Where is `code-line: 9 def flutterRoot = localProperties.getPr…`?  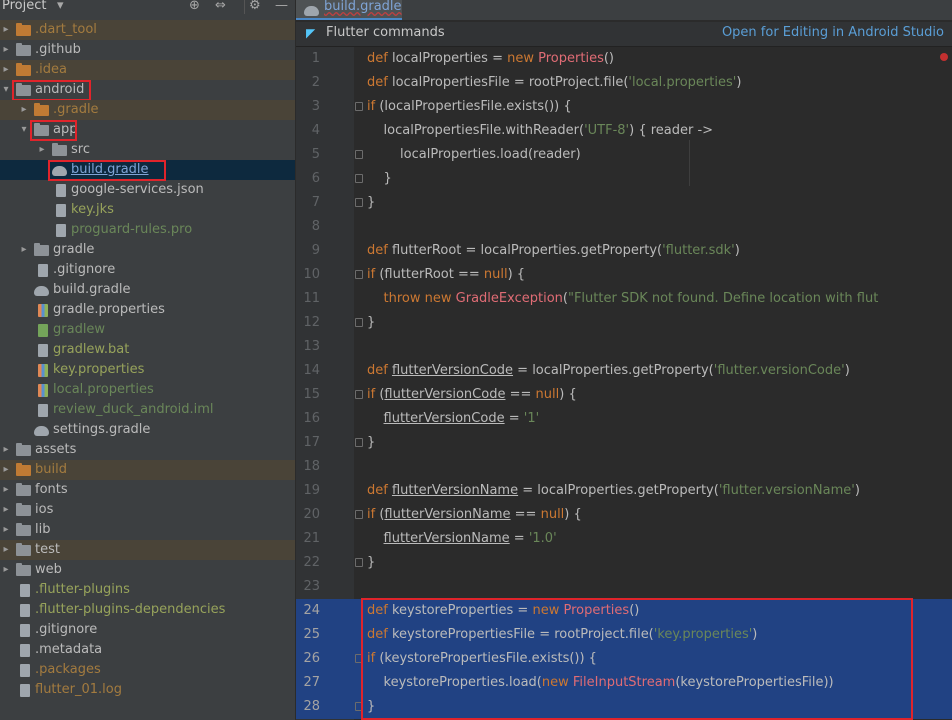
code-line: 9 def flutterRoot = localProperties.getPr… is located at coordinates (624, 251).